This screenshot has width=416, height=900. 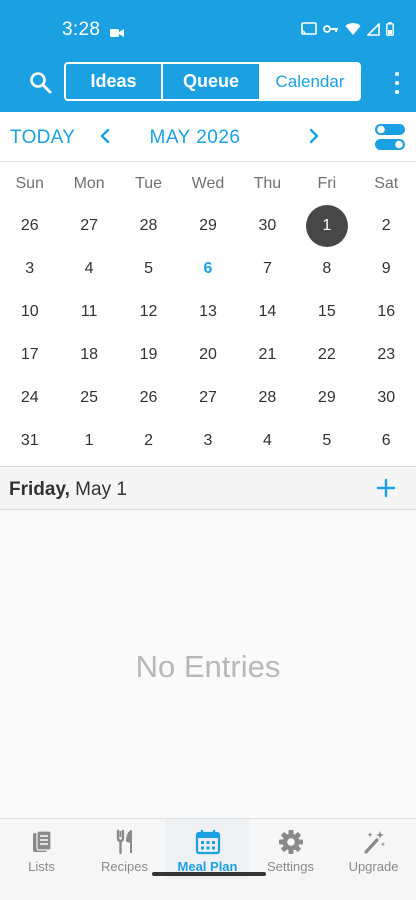 What do you see at coordinates (390, 137) in the screenshot?
I see `calendar-toggle-icon` at bounding box center [390, 137].